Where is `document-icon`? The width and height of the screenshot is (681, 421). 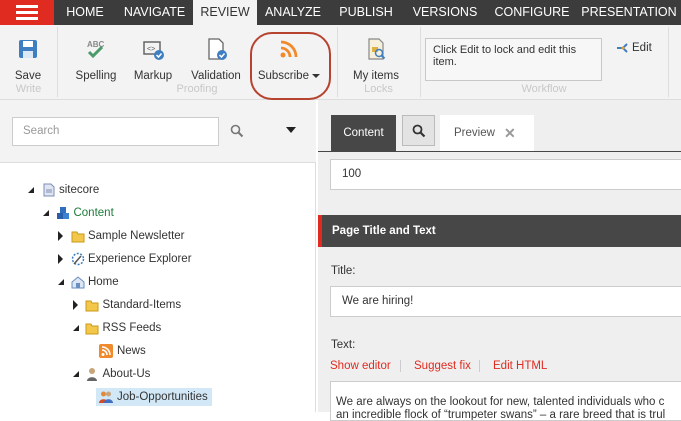 document-icon is located at coordinates (49, 190).